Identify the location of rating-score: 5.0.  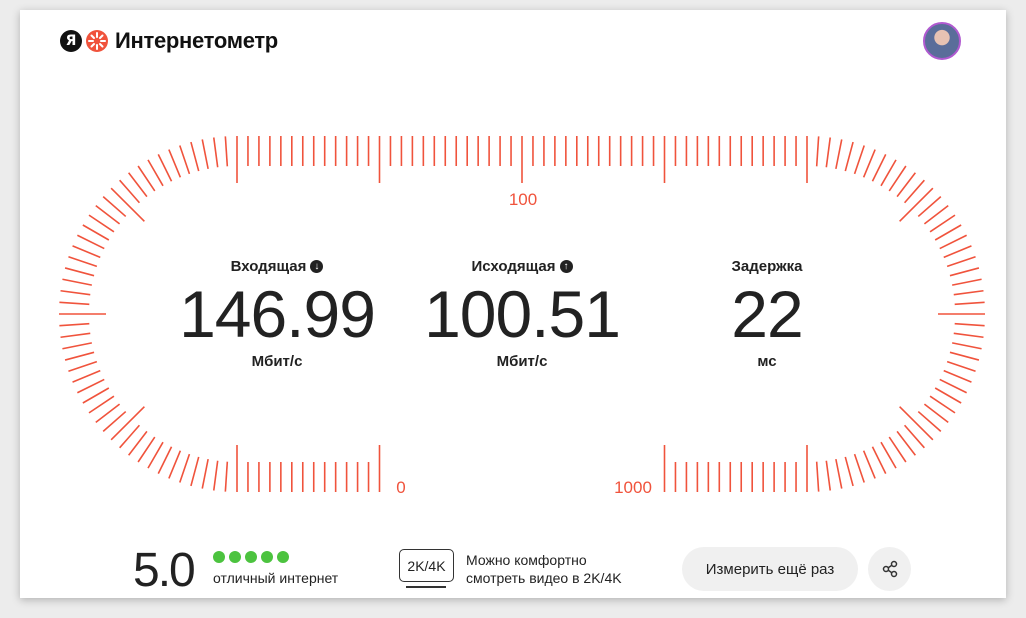
(164, 570).